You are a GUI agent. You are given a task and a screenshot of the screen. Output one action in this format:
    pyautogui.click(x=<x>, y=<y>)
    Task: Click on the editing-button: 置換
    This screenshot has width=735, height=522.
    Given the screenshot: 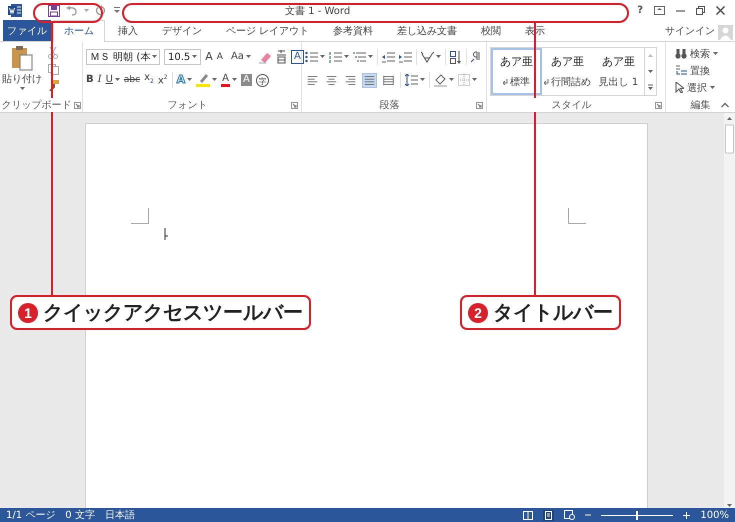 What is the action you would take?
    pyautogui.click(x=703, y=70)
    